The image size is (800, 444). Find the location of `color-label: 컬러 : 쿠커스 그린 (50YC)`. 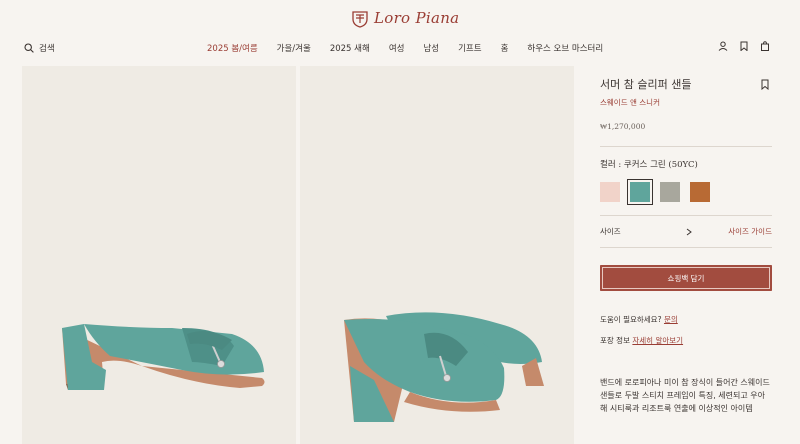

color-label: 컬러 : 쿠커스 그린 (50YC) is located at coordinates (649, 165).